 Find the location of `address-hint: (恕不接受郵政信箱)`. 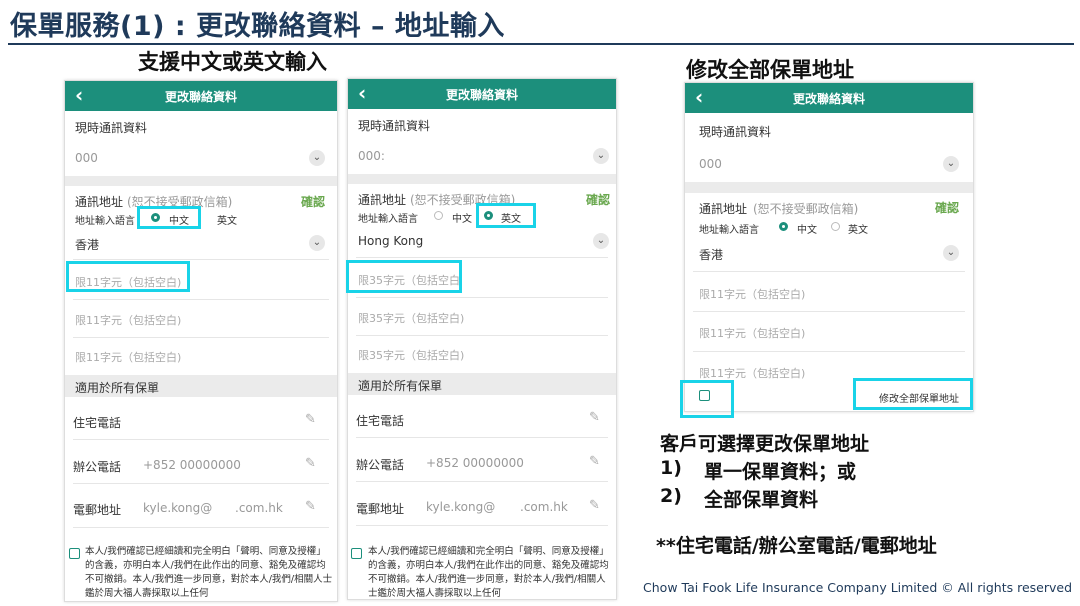

address-hint: (恕不接受郵政信箱) is located at coordinates (806, 209).